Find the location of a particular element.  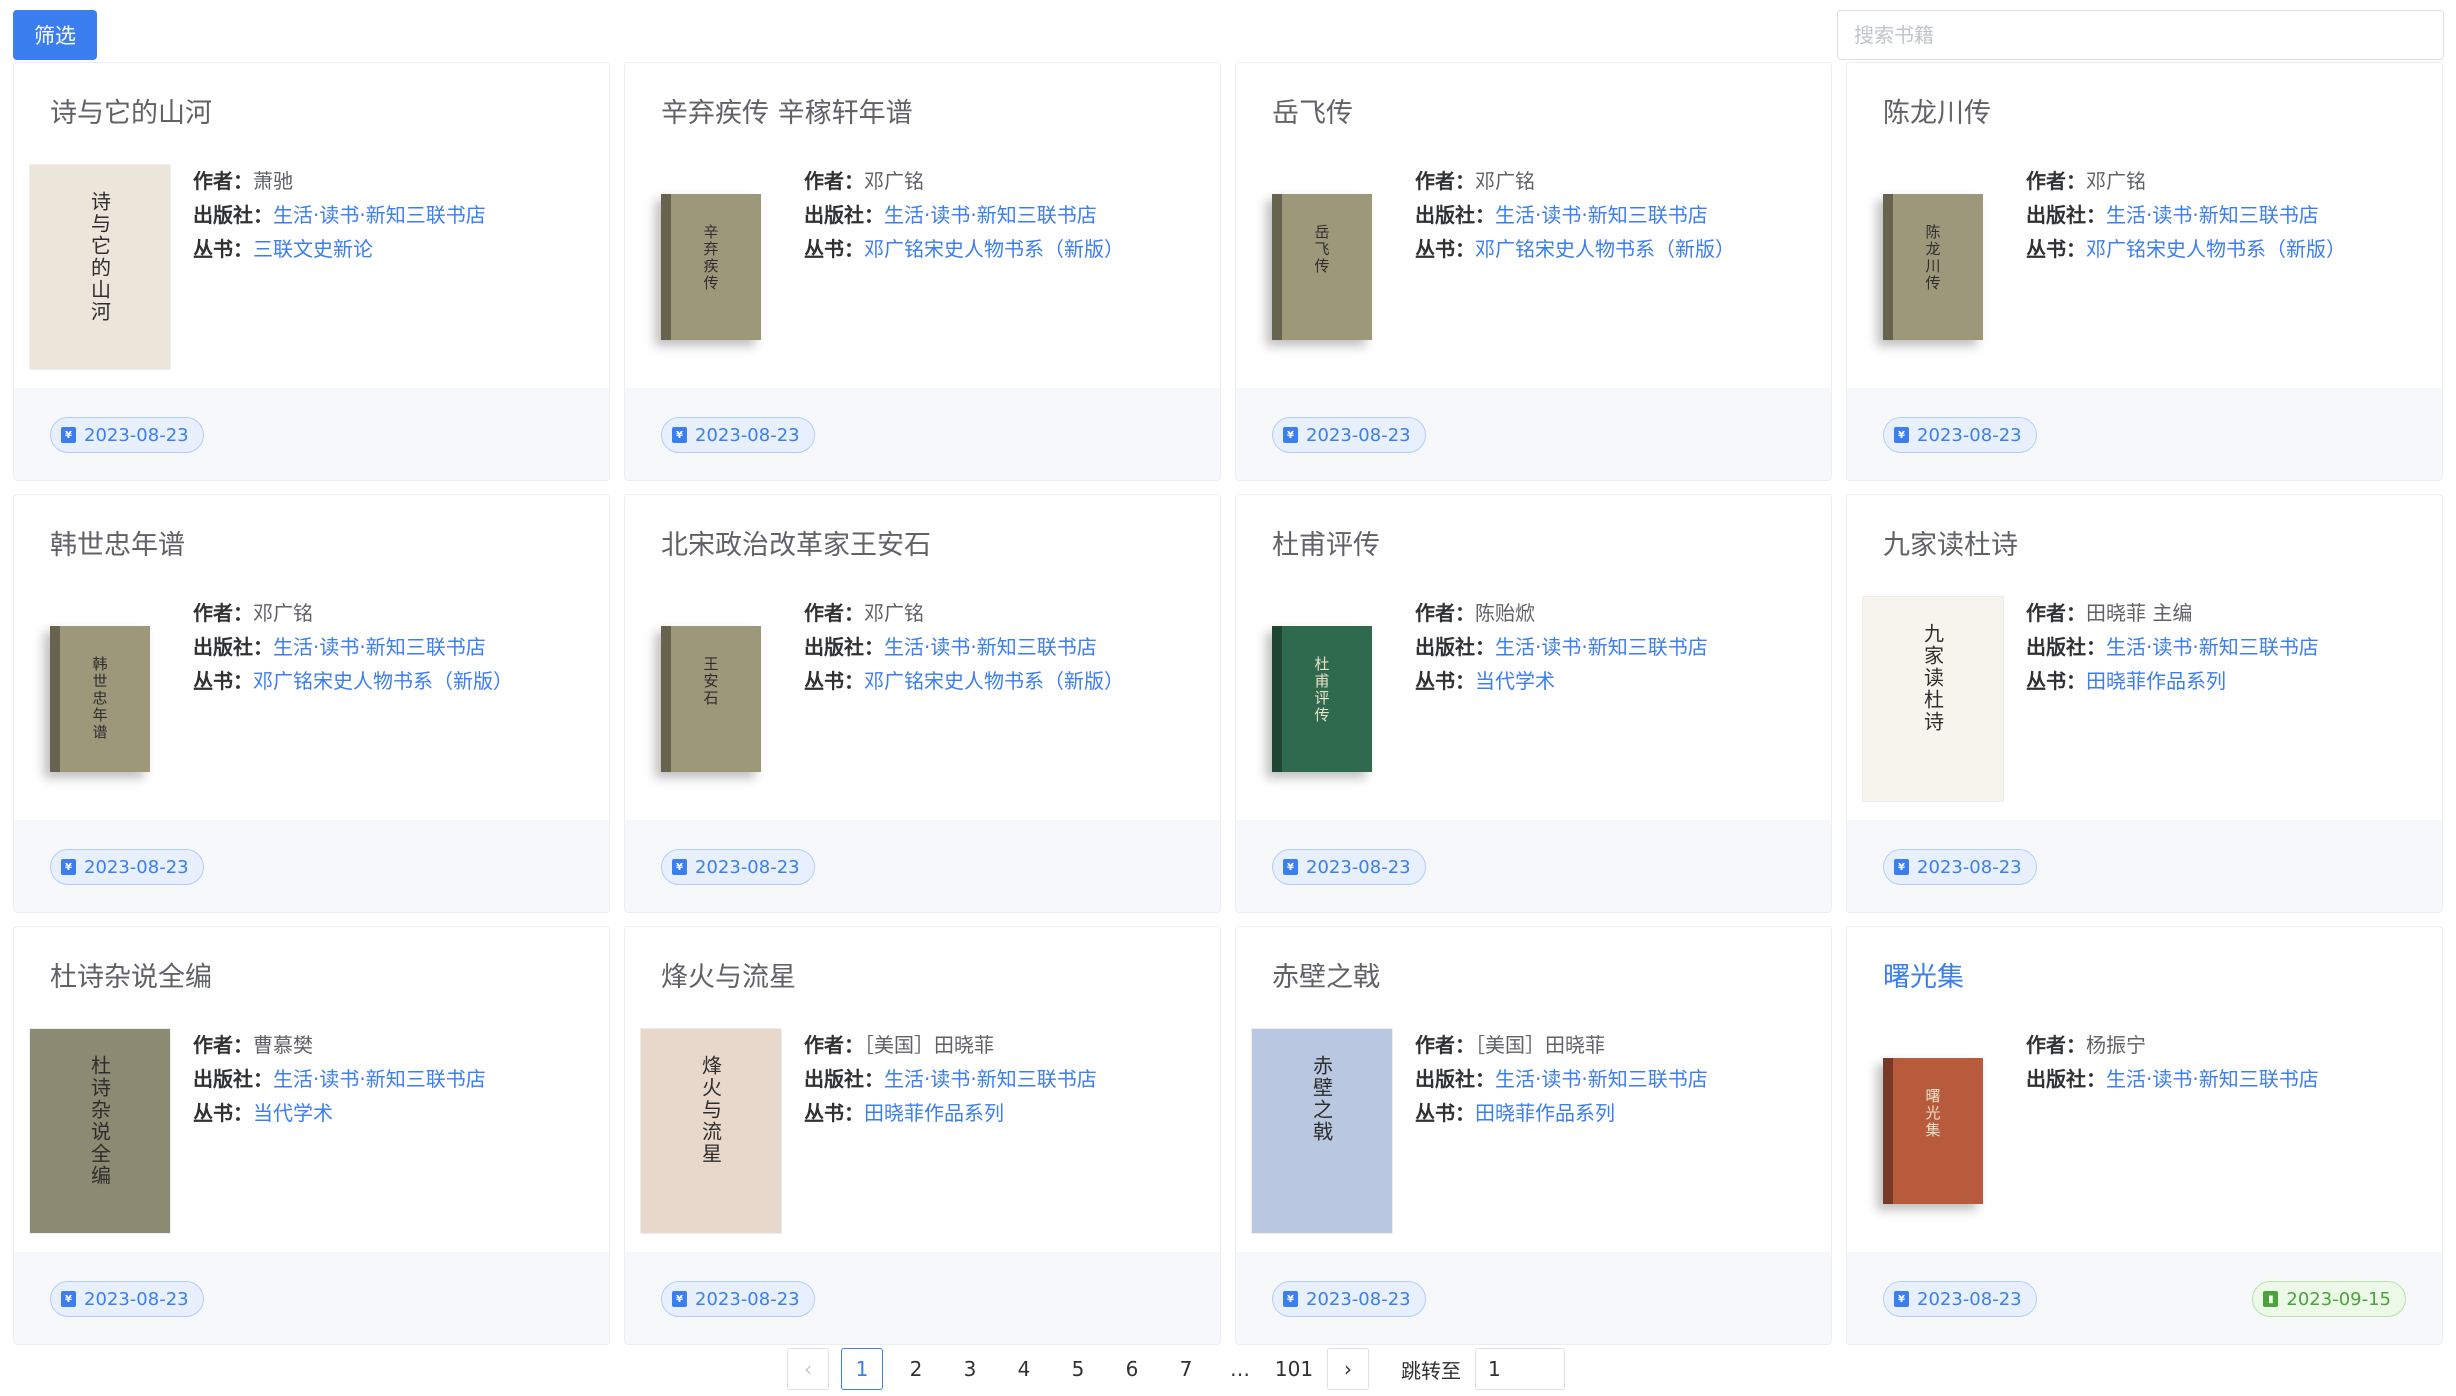

book-title: 杜甫评传 is located at coordinates (1326, 542).